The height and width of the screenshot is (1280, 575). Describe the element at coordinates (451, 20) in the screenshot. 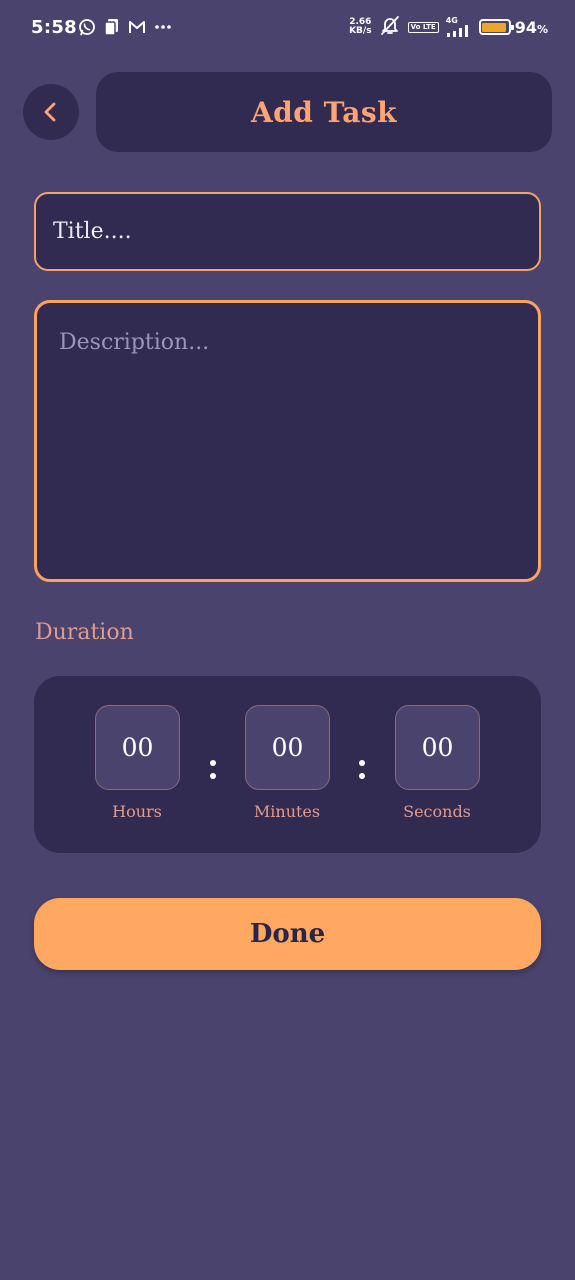

I see `network-type-label: 4G` at that location.